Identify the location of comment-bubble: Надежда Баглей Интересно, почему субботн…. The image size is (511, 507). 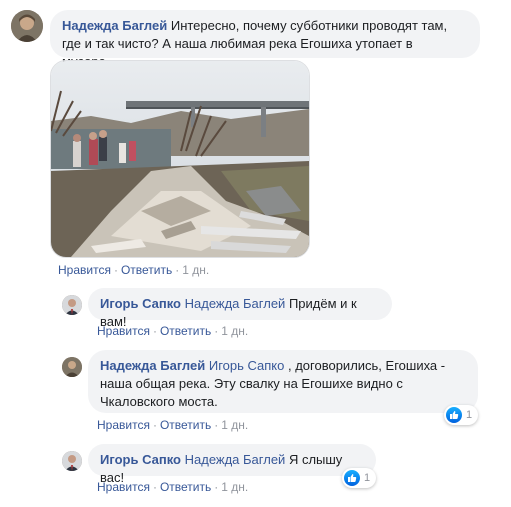
(265, 39).